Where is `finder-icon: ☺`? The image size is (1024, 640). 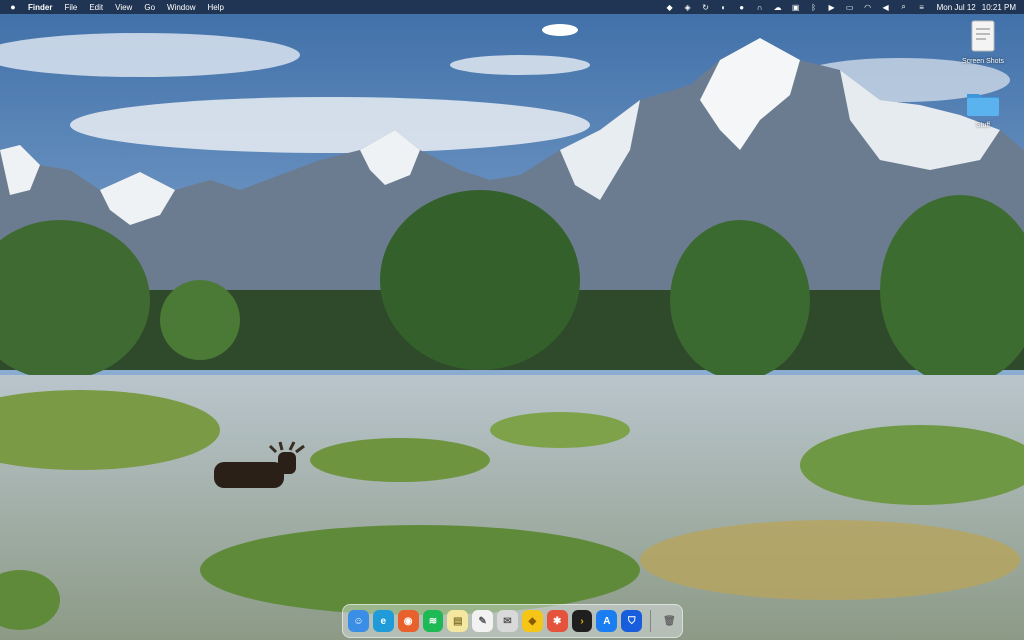 finder-icon: ☺ is located at coordinates (358, 621).